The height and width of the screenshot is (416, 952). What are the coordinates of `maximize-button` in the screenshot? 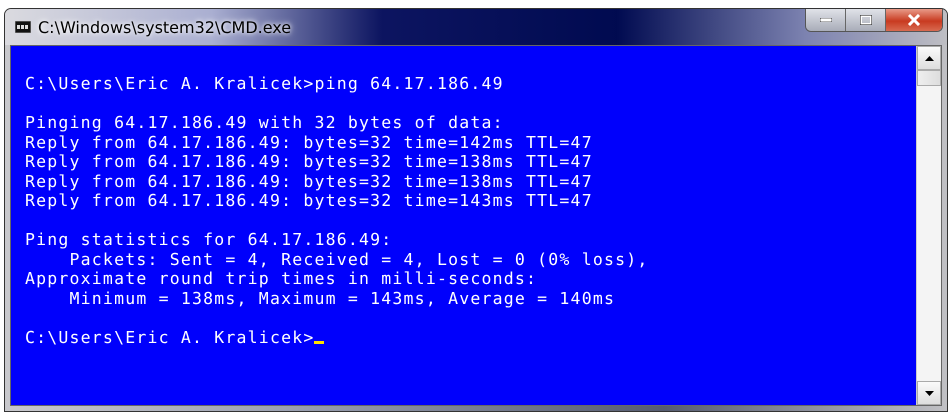 It's located at (866, 20).